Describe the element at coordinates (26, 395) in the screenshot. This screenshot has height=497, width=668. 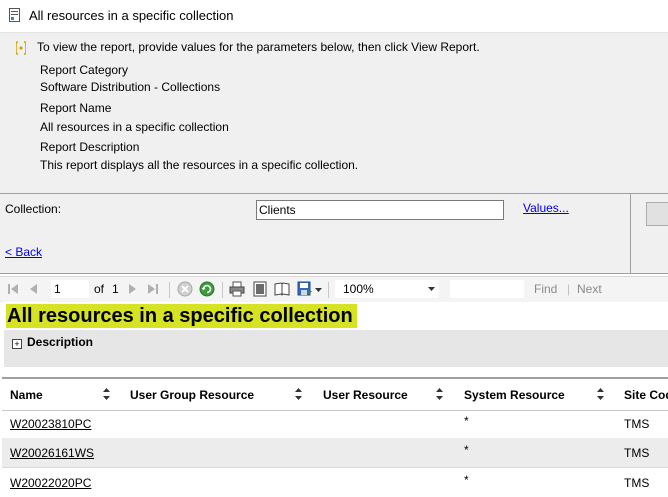
I see `column-header-name: Name` at that location.